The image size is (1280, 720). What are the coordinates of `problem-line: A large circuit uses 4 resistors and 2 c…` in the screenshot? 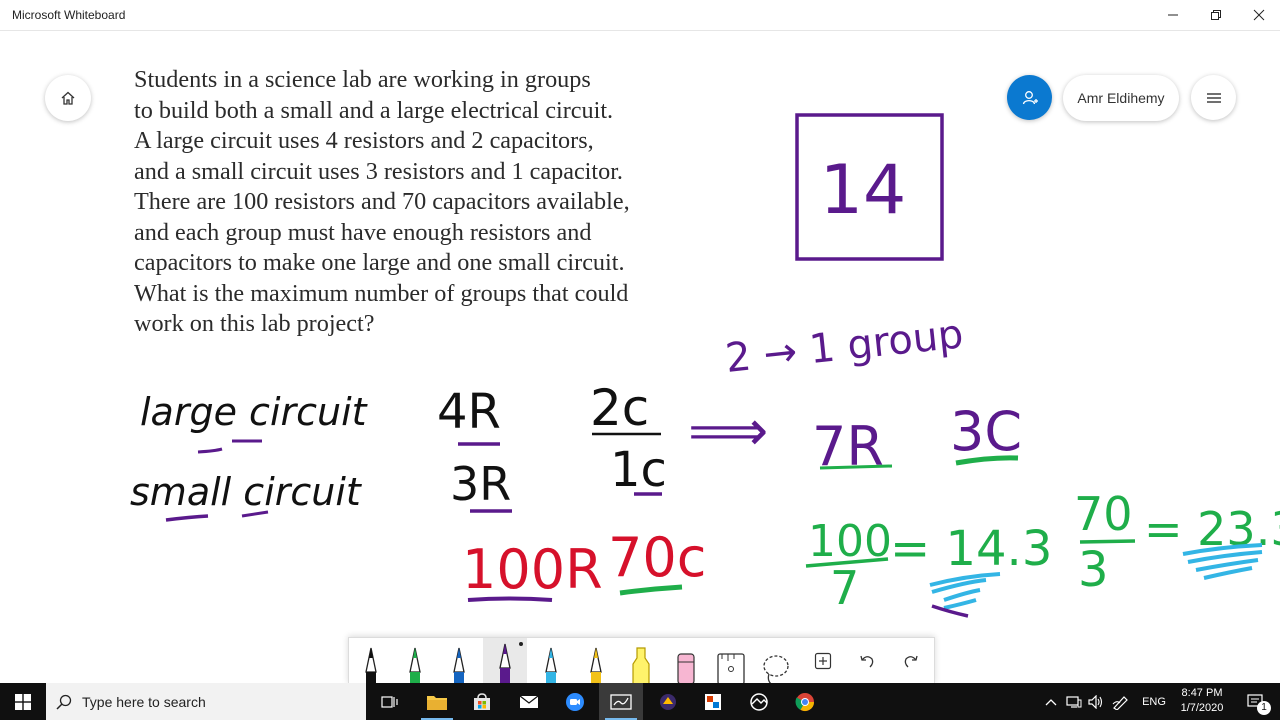 It's located at (364, 140).